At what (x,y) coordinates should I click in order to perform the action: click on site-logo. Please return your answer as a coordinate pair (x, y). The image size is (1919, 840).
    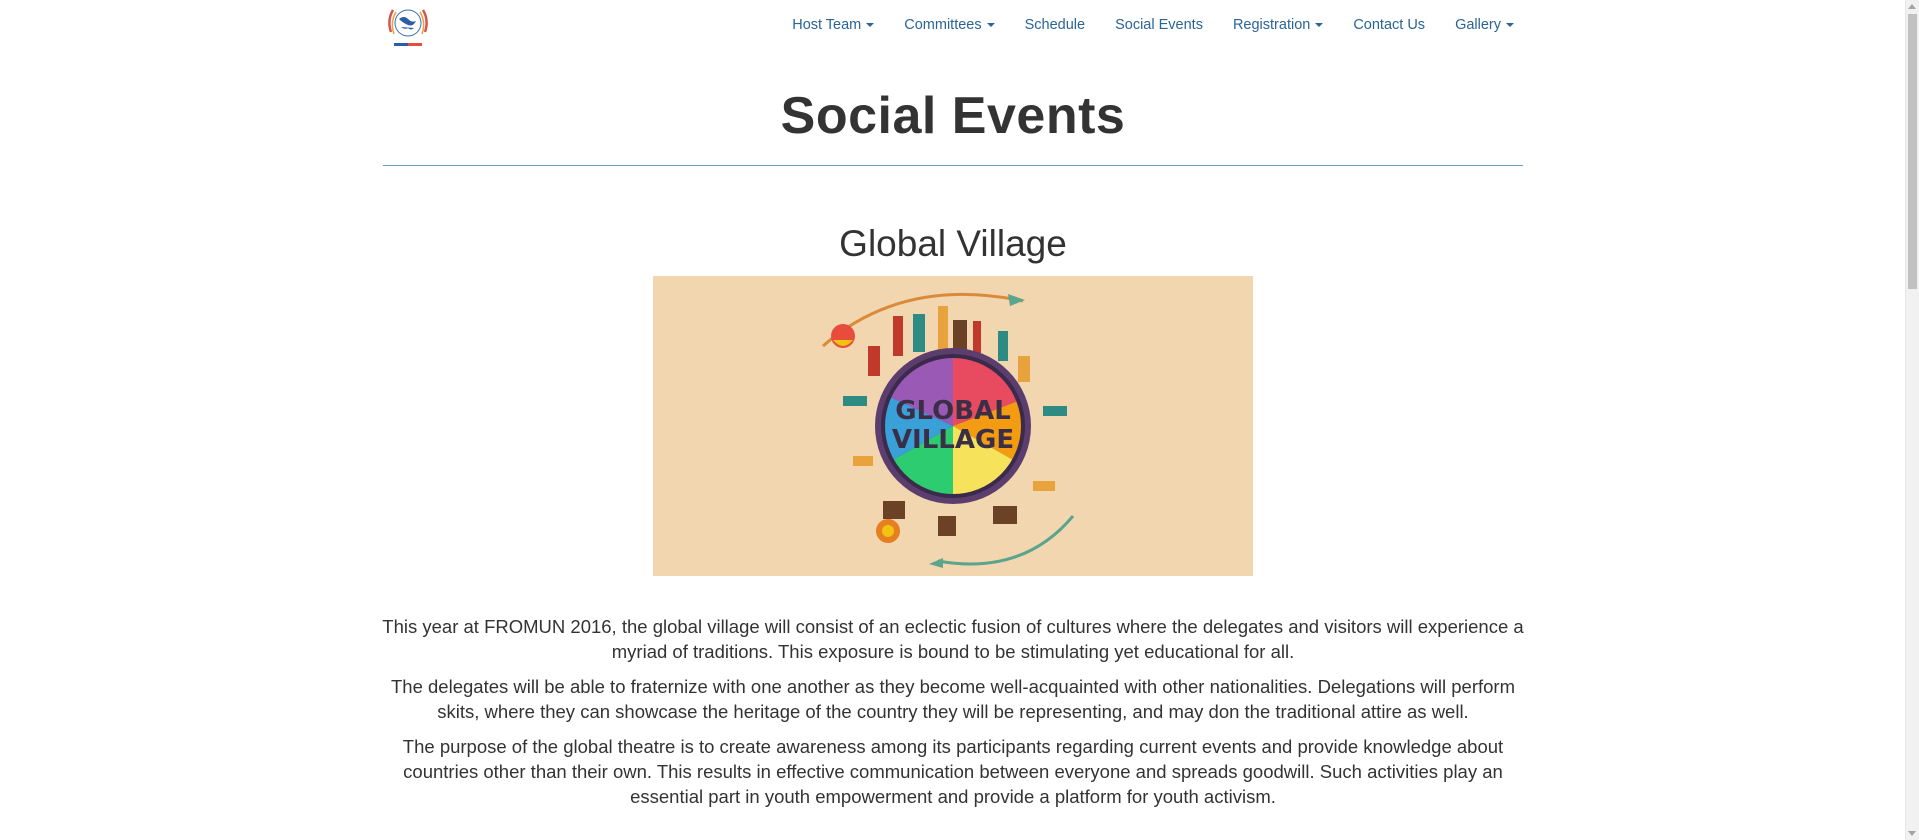
    Looking at the image, I should click on (408, 26).